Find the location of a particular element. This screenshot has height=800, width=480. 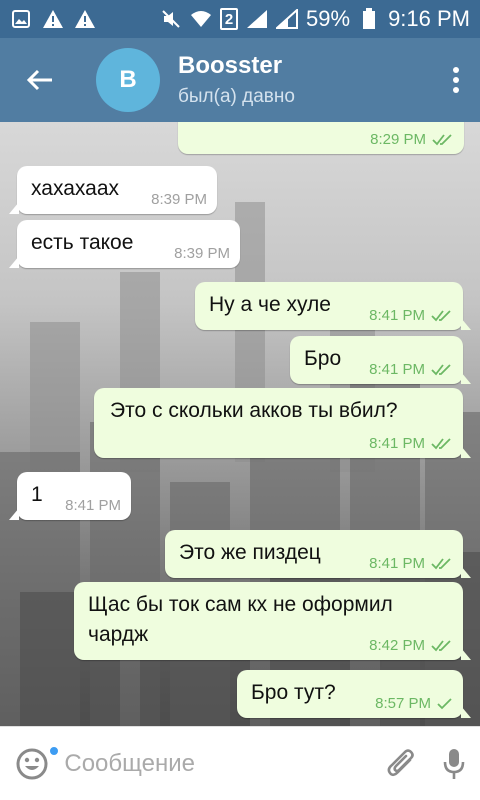

message-bubble-out: 8:29 PM is located at coordinates (321, 138).